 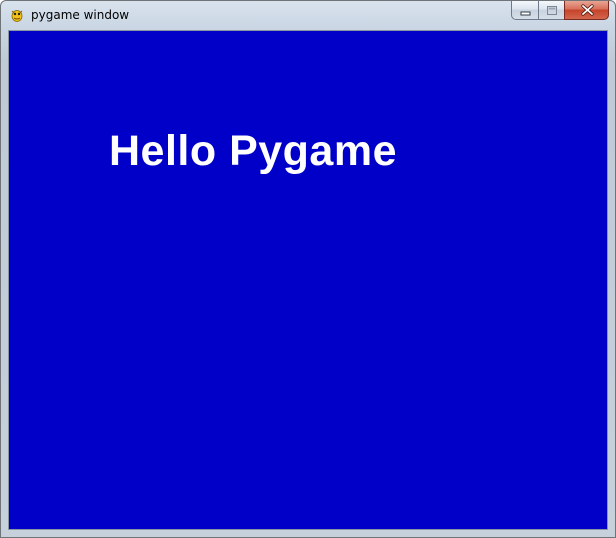 I want to click on maximize-icon, so click(x=552, y=10).